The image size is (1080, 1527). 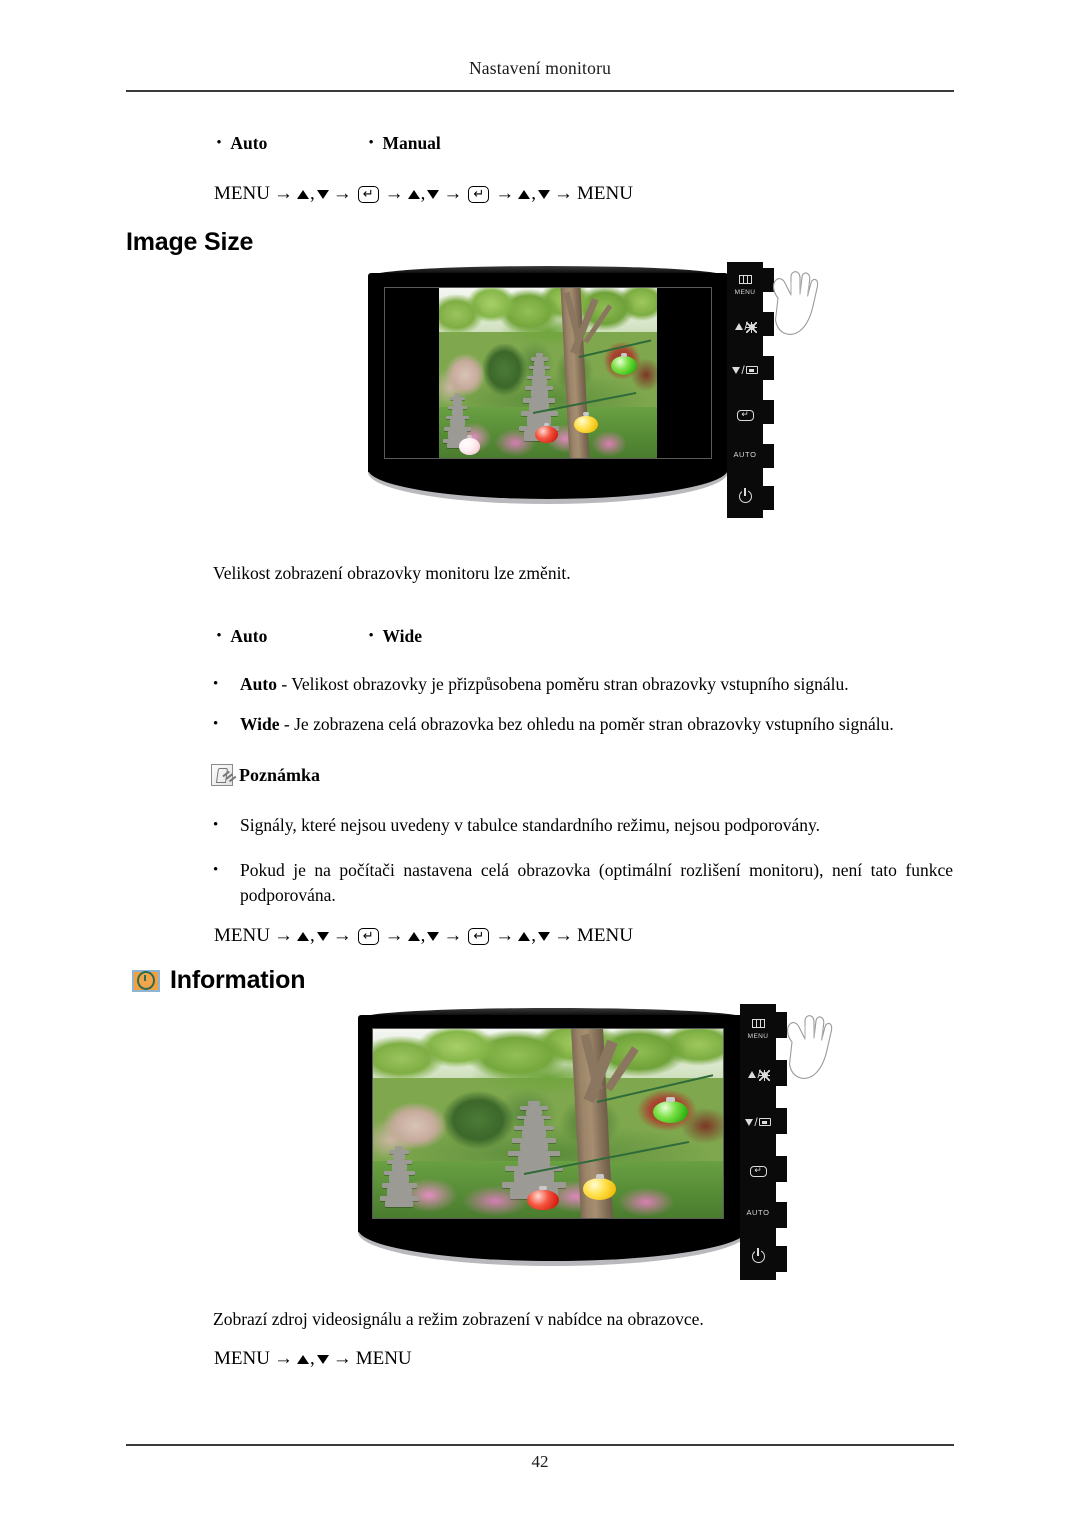 What do you see at coordinates (540, 91) in the screenshot?
I see `header-rule` at bounding box center [540, 91].